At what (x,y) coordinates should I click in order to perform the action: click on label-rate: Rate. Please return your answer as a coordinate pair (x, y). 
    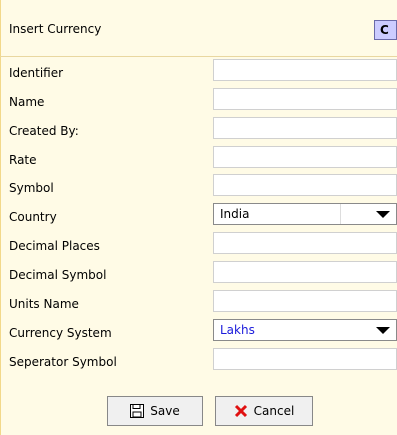
    Looking at the image, I should click on (23, 160).